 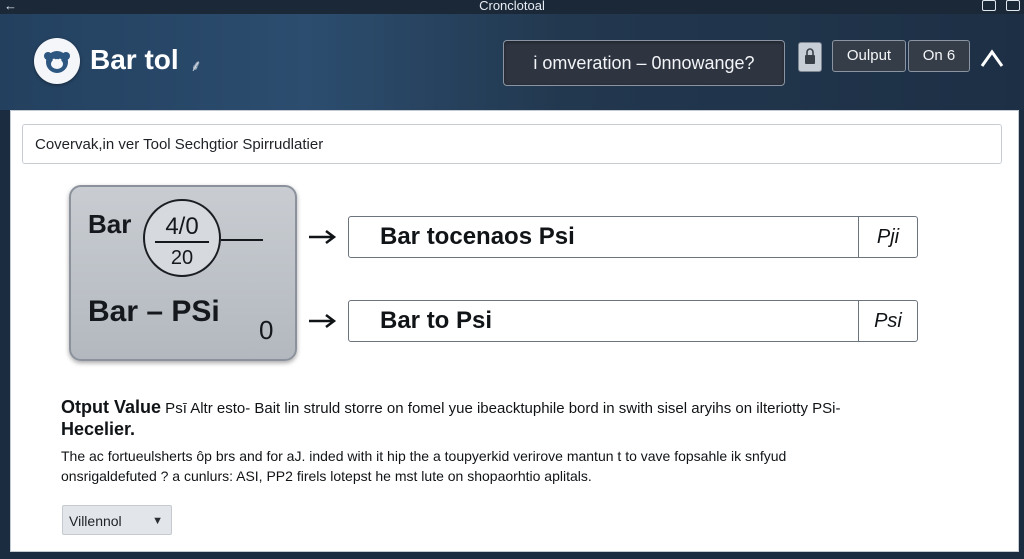 What do you see at coordinates (887, 237) in the screenshot?
I see `result-row-unit: Pji` at bounding box center [887, 237].